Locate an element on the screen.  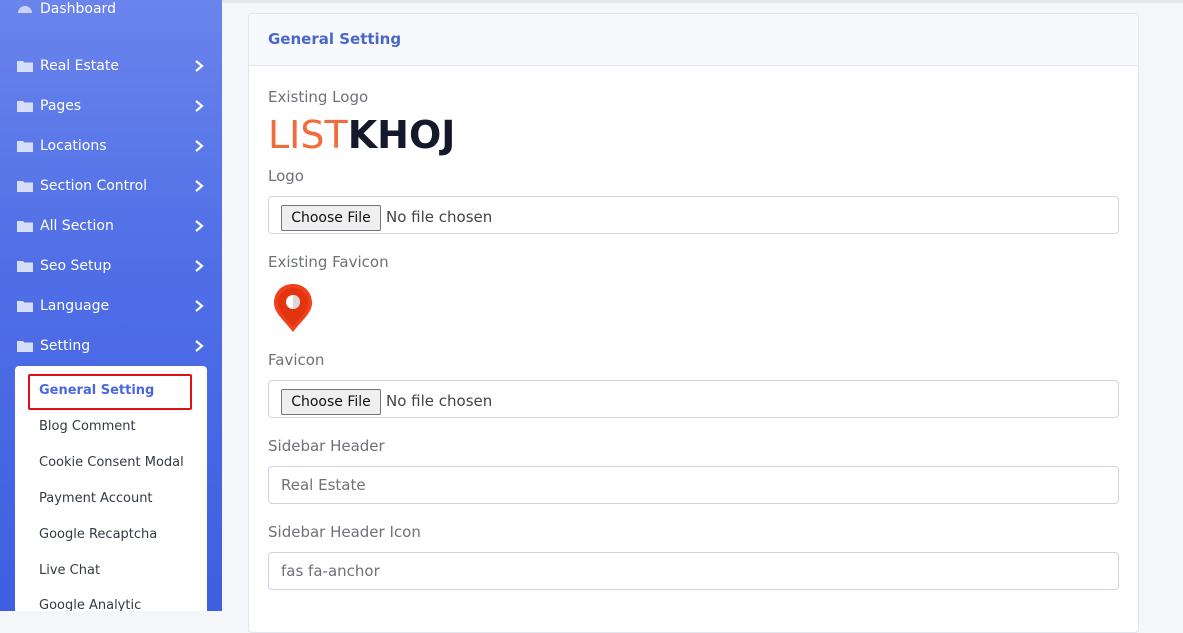
sidebar-item-label: All Section is located at coordinates (77, 226).